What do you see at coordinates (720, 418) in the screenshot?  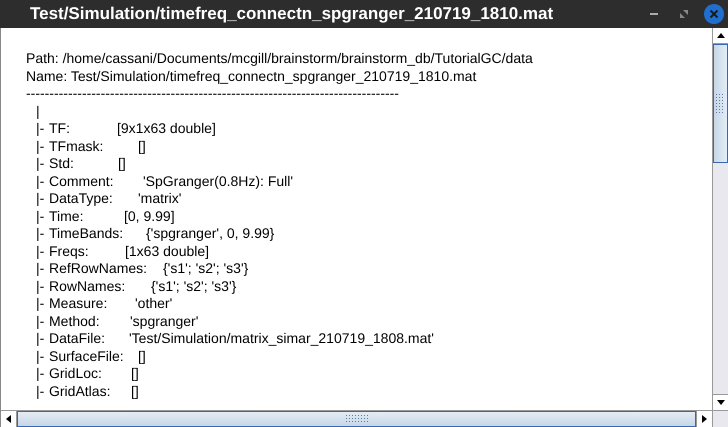 I see `scrollbar-corner` at bounding box center [720, 418].